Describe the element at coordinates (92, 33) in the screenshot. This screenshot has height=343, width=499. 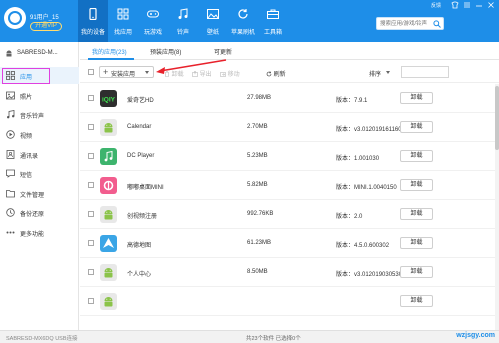
I see `nav-label: 我的设备` at that location.